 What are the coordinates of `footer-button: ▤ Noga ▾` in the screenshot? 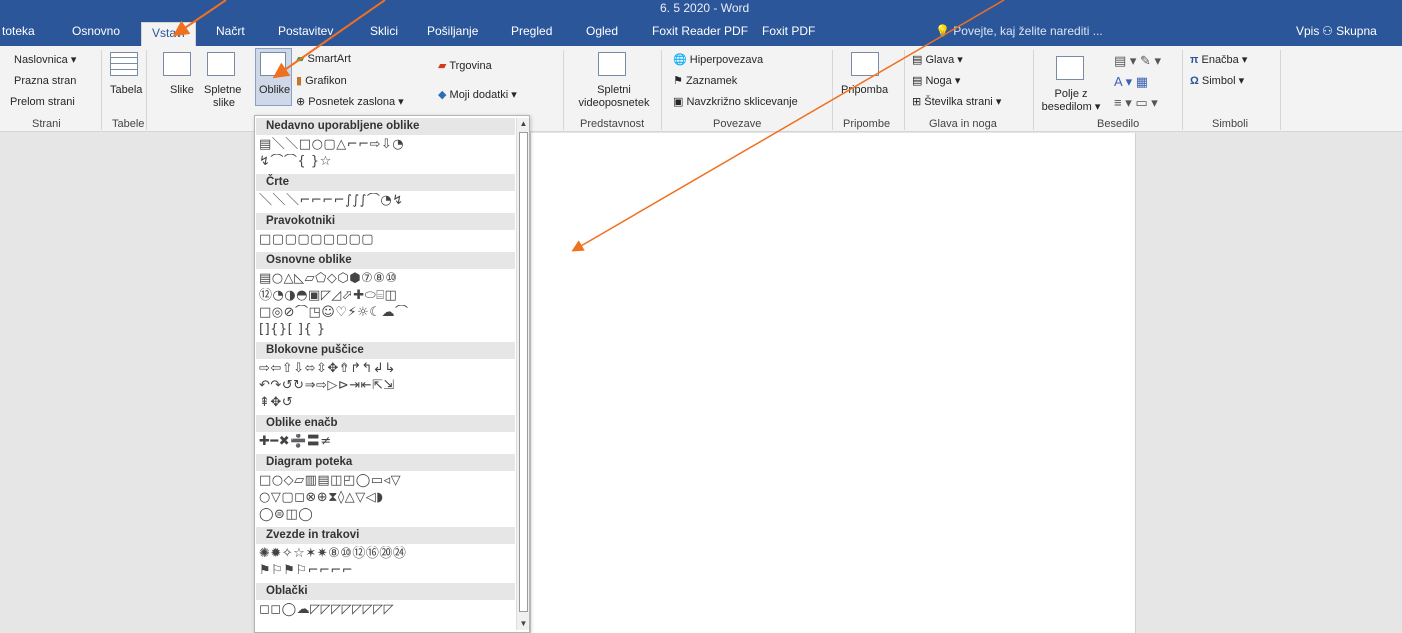 It's located at (936, 81).